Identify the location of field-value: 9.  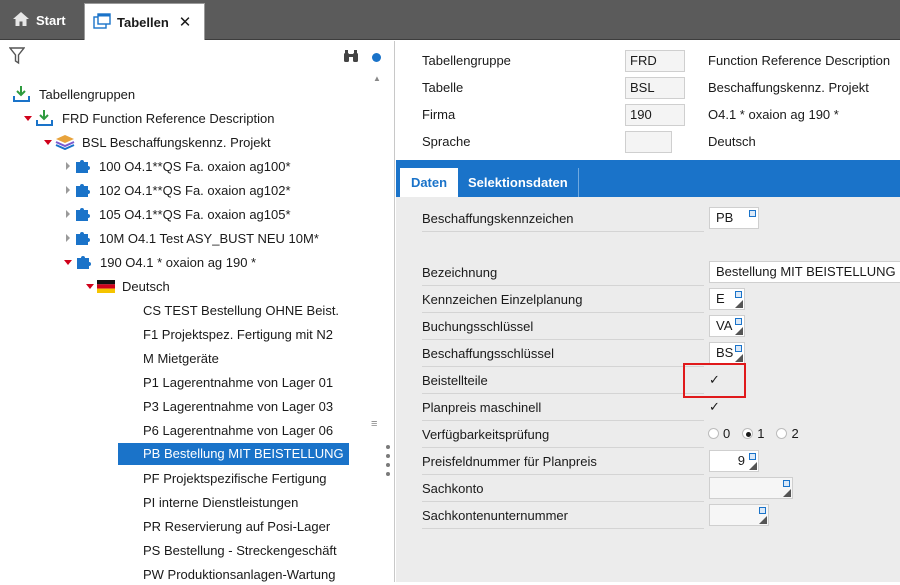
(741, 460).